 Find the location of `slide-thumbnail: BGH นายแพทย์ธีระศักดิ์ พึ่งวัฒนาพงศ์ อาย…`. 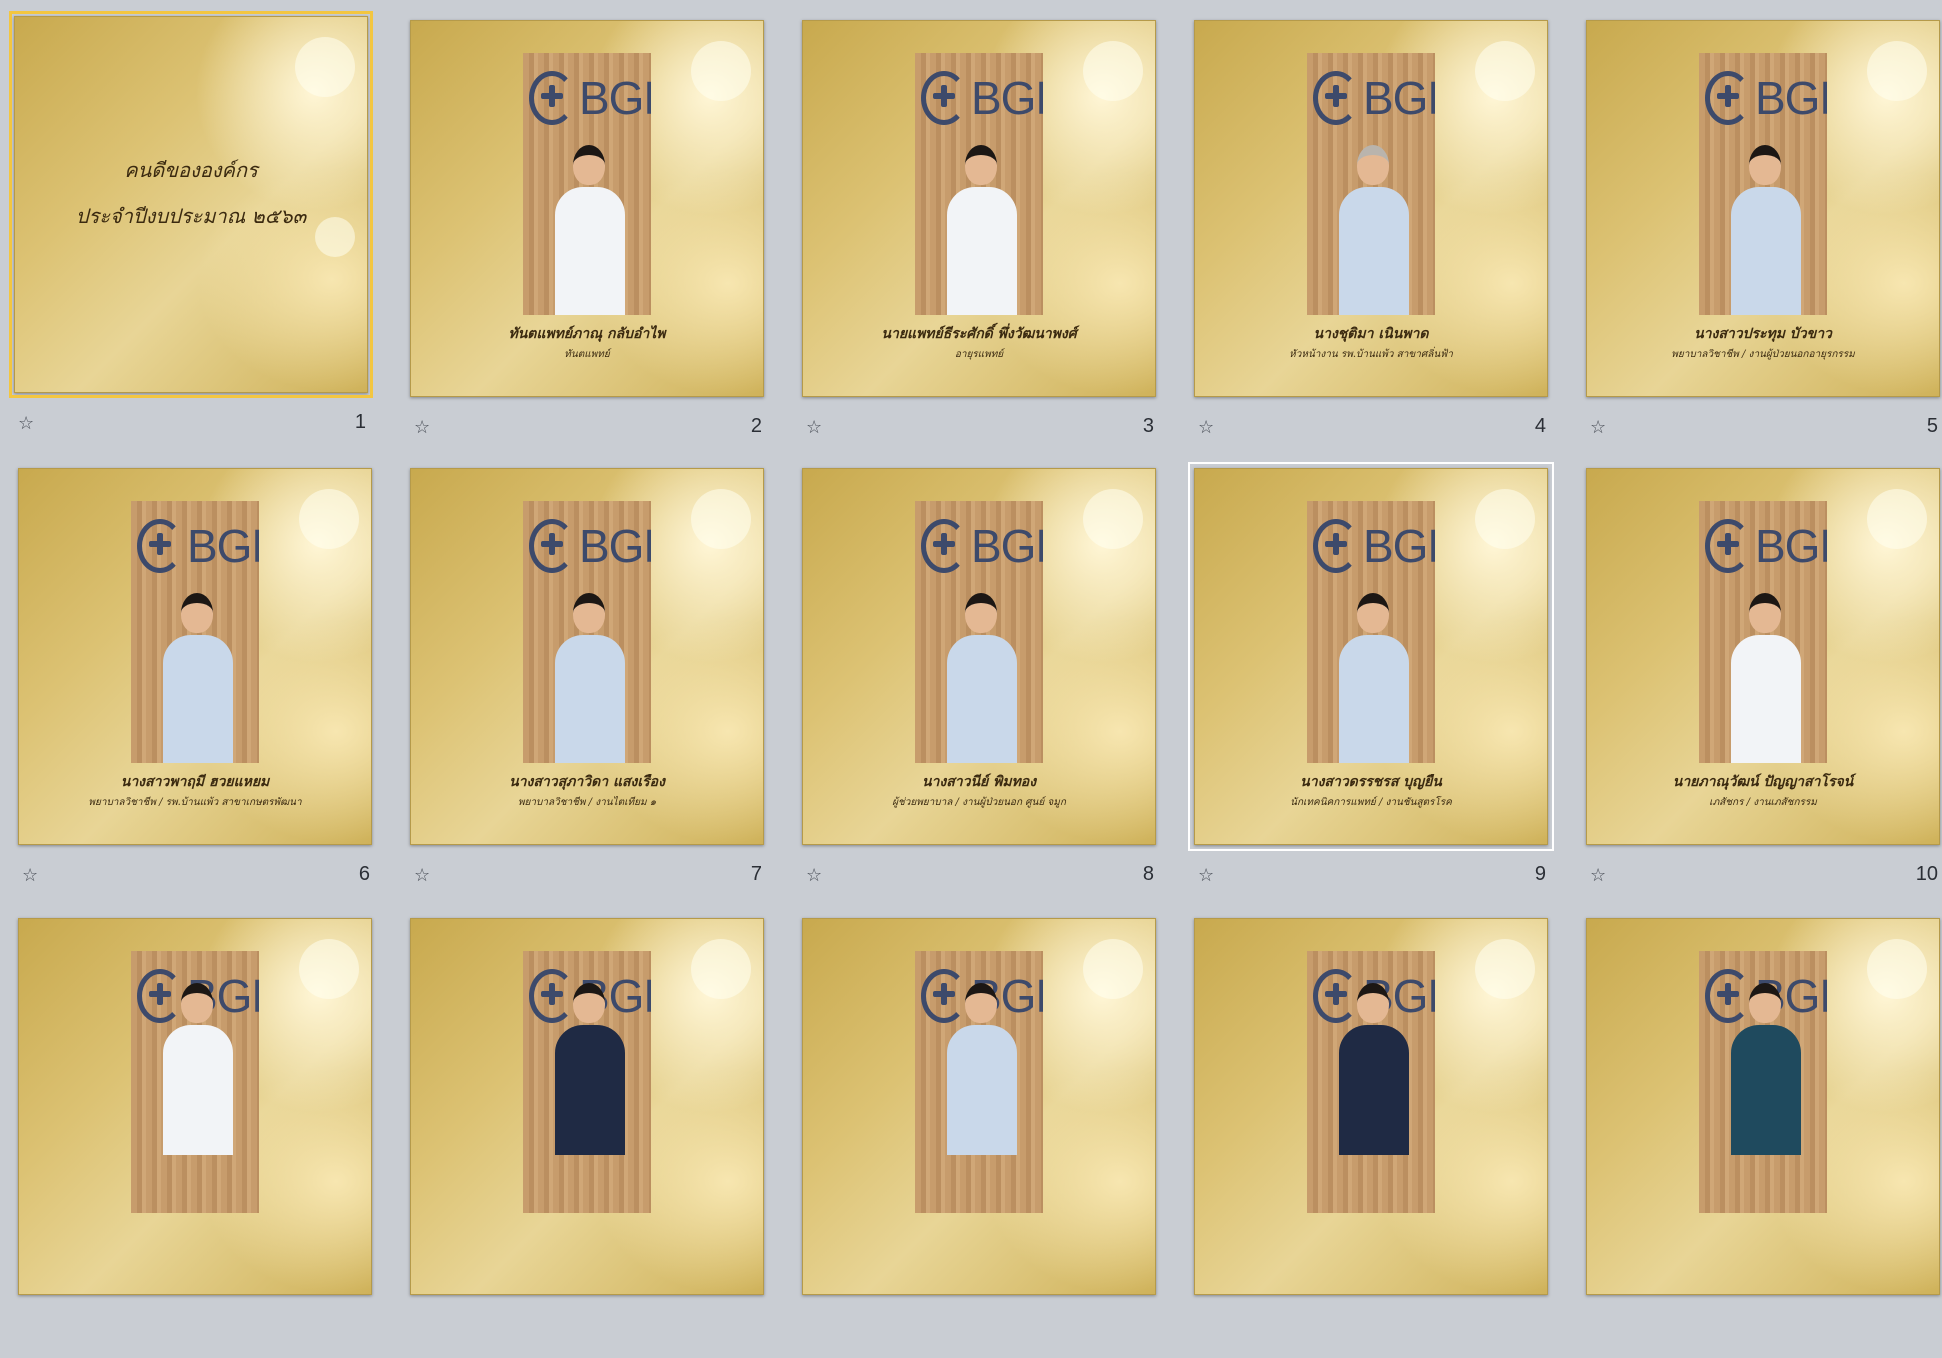

slide-thumbnail: BGH นายแพทย์ธีระศักดิ์ พึ่งวัฒนาพงศ์ อาย… is located at coordinates (991, 240).